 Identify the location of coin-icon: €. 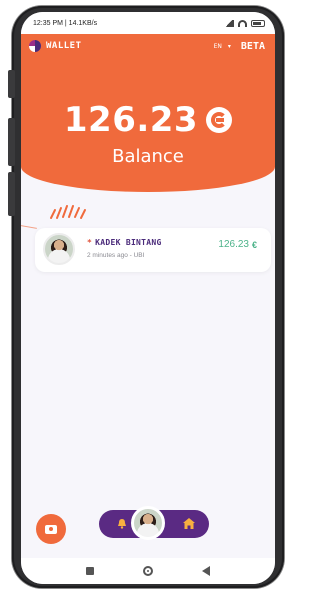
(254, 244).